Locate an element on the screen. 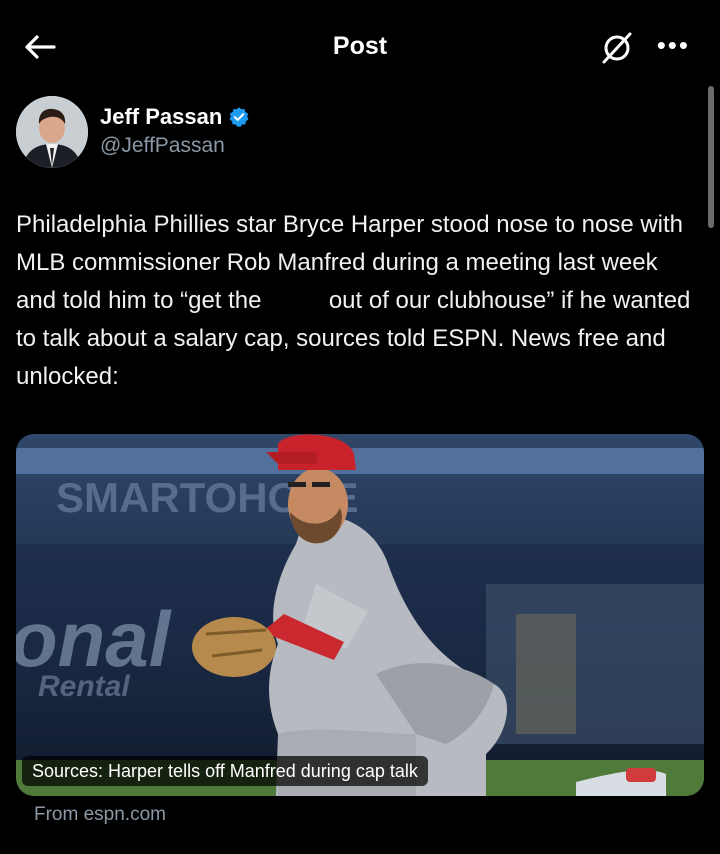 This screenshot has width=720, height=854. link-source: From espn.com is located at coordinates (100, 815).